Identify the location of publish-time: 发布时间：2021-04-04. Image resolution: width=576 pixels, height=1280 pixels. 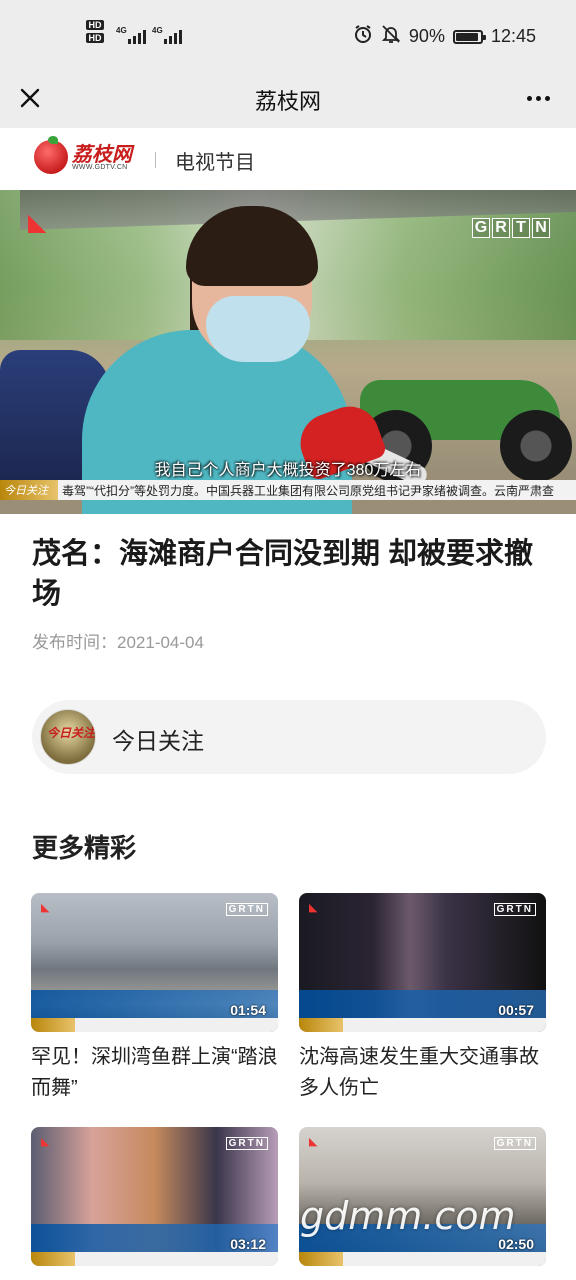
(118, 640).